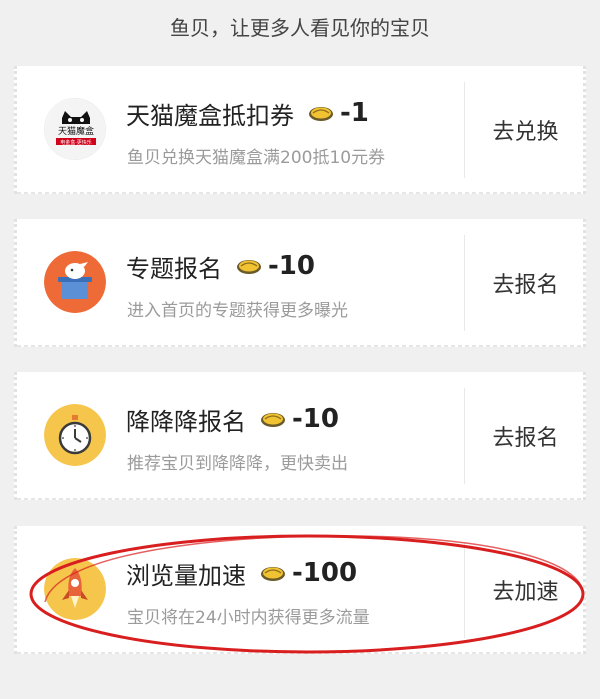  I want to click on stopwatch-icon, so click(75, 435).